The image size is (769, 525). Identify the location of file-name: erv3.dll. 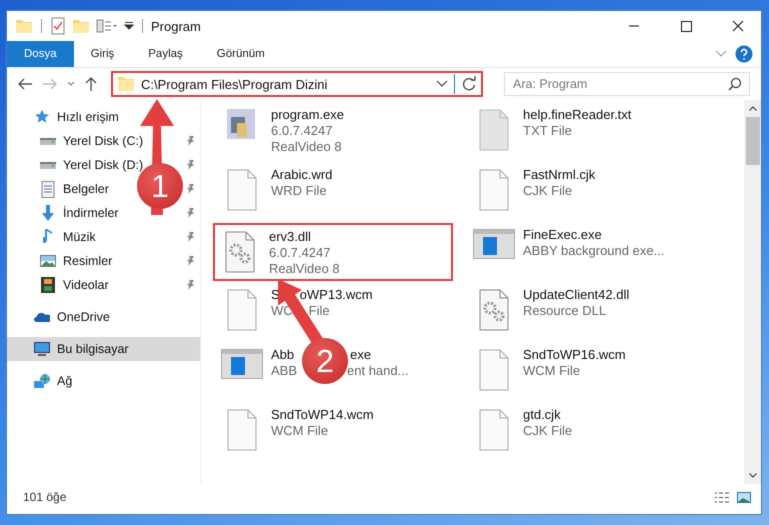
(290, 237).